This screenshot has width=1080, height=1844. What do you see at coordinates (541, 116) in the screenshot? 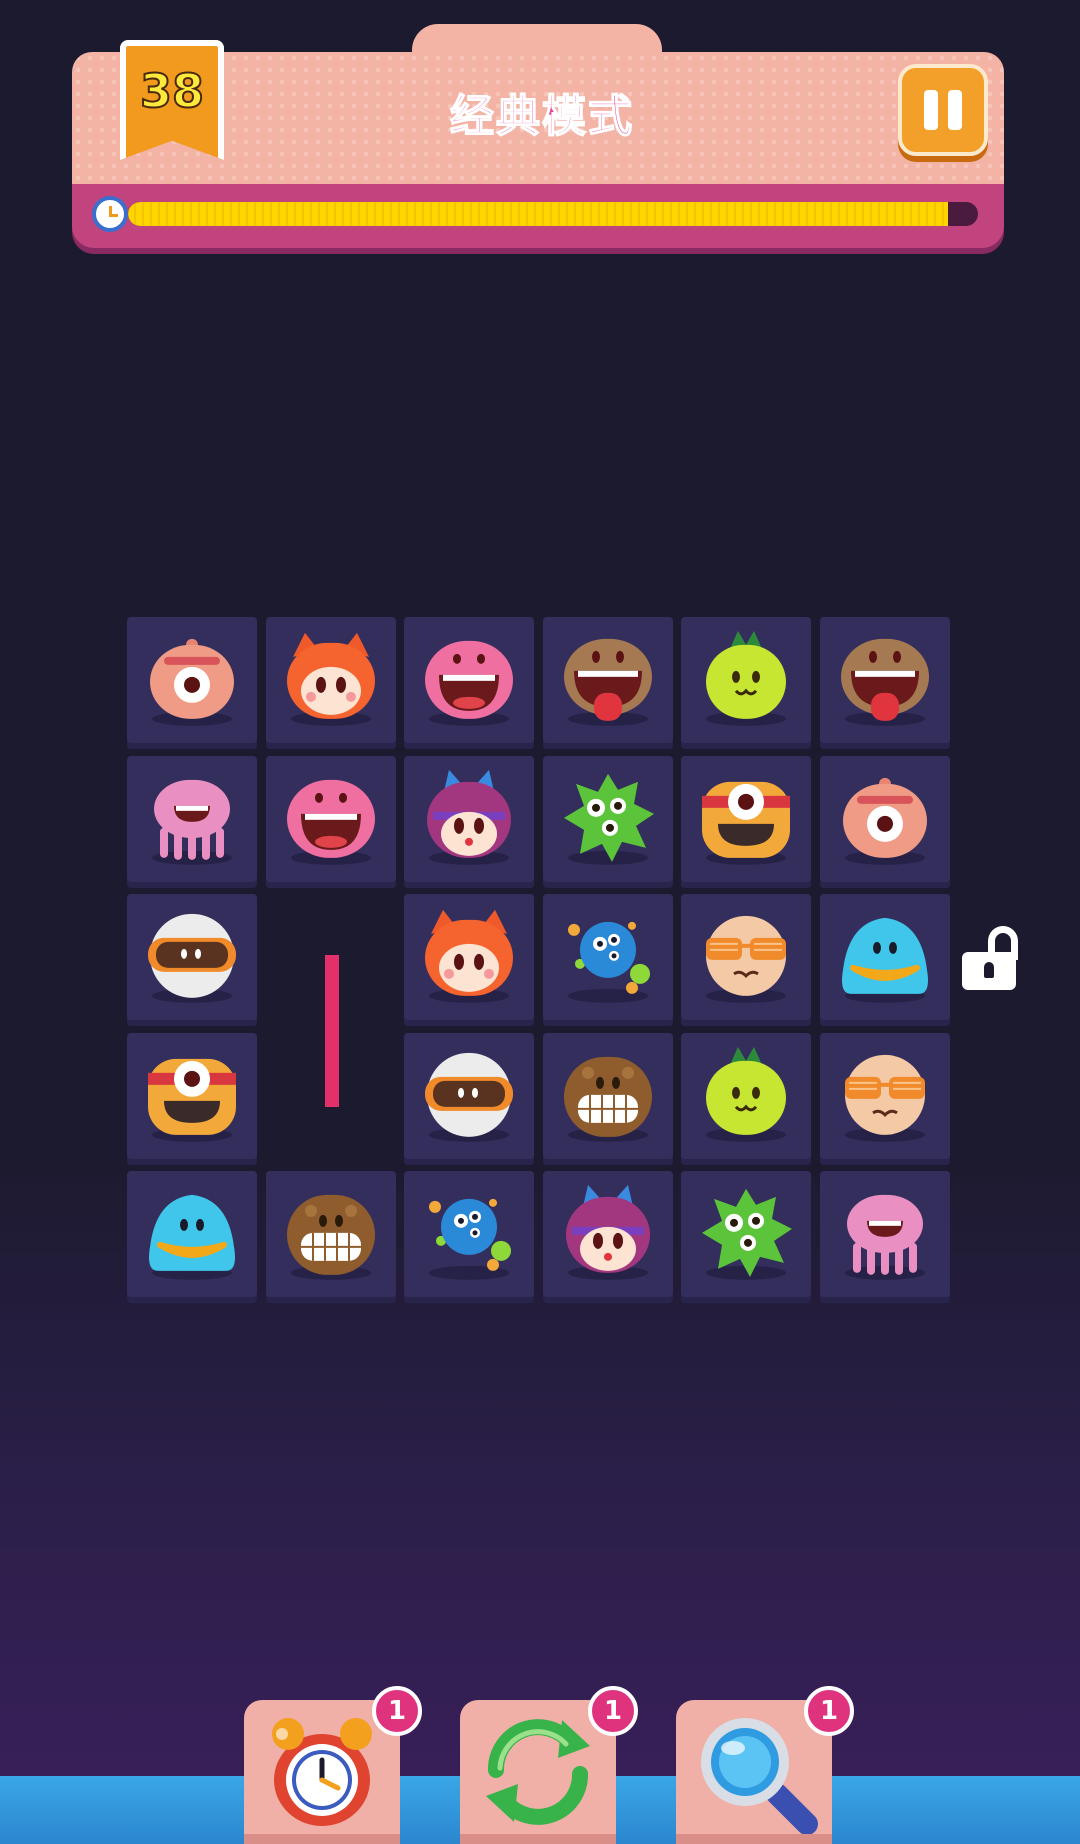
I see `mode-title: 经典模式` at bounding box center [541, 116].